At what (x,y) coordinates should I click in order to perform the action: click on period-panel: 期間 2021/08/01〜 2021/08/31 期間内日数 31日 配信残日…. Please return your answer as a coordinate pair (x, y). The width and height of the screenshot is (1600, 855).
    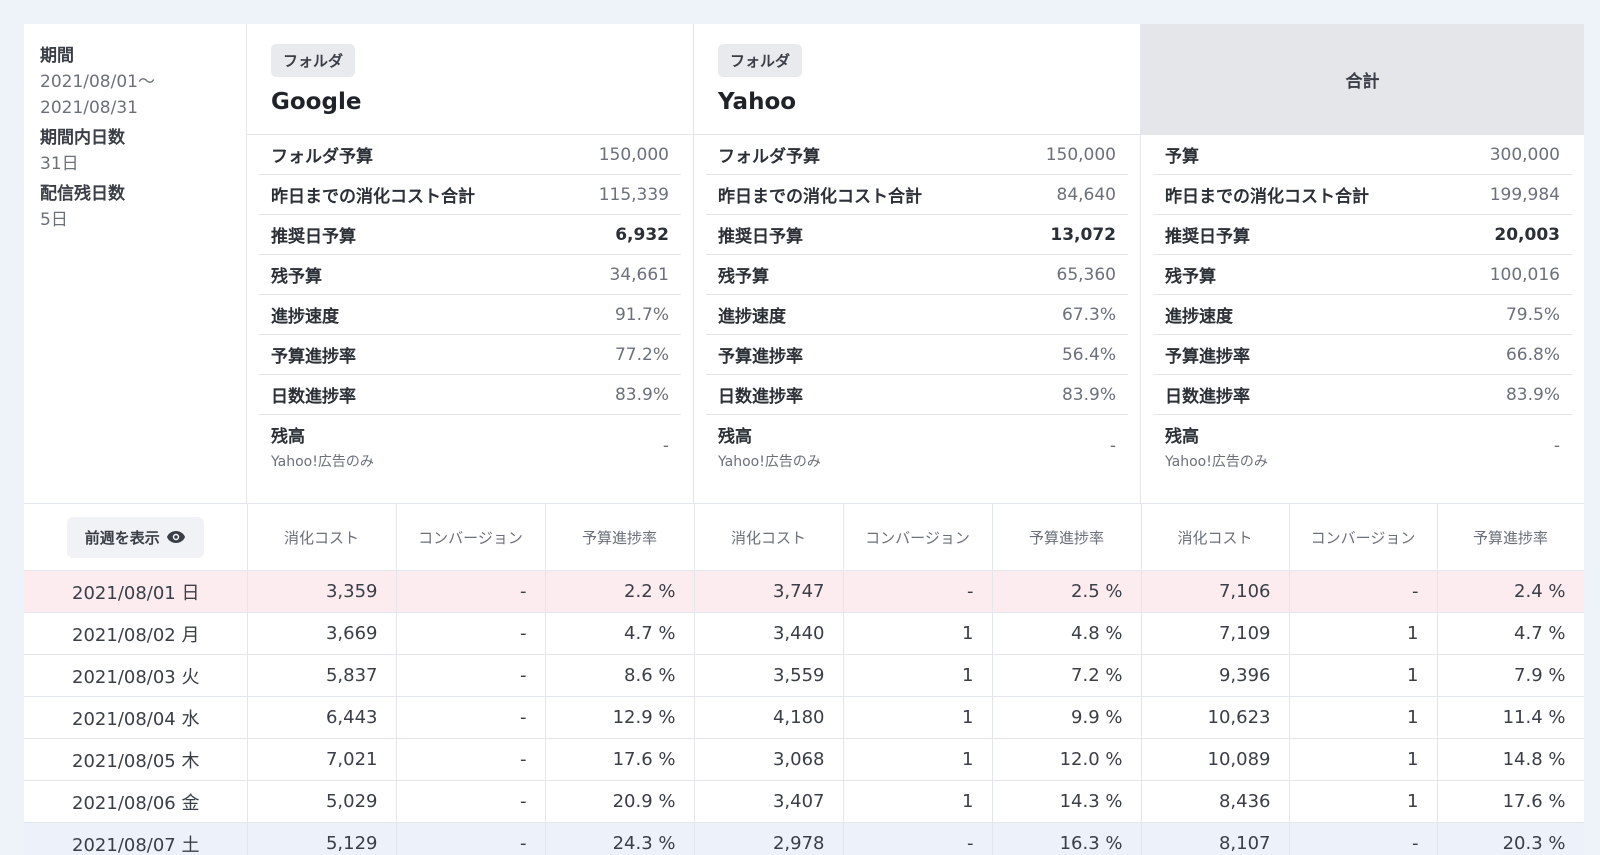
    Looking at the image, I should click on (135, 263).